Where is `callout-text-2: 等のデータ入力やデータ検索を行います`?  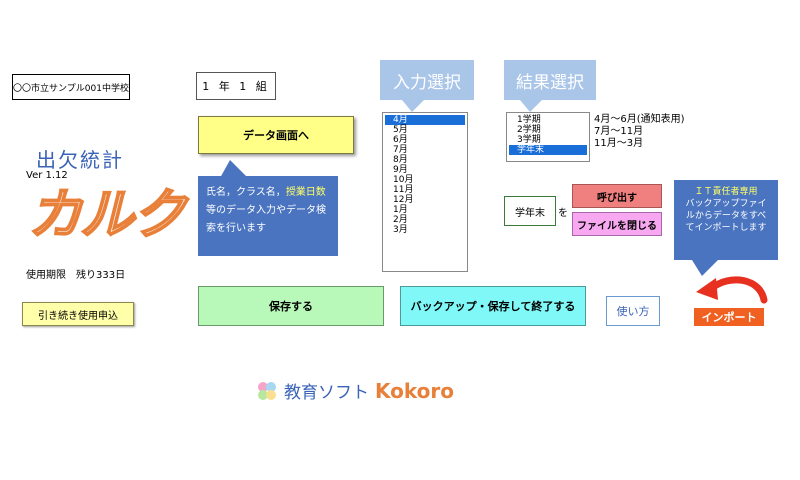 callout-text-2: 等のデータ入力やデータ検索を行います is located at coordinates (266, 219).